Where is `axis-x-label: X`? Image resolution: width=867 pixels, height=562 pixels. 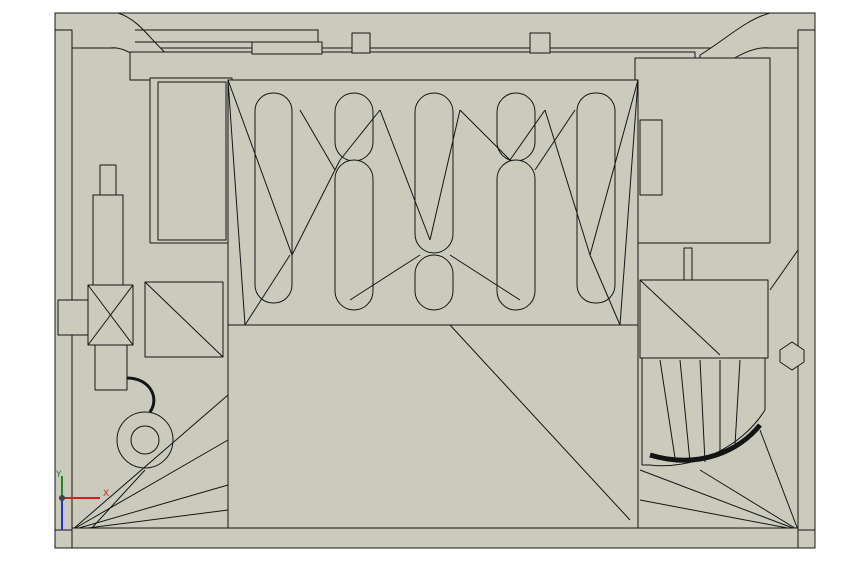 axis-x-label: X is located at coordinates (106, 494).